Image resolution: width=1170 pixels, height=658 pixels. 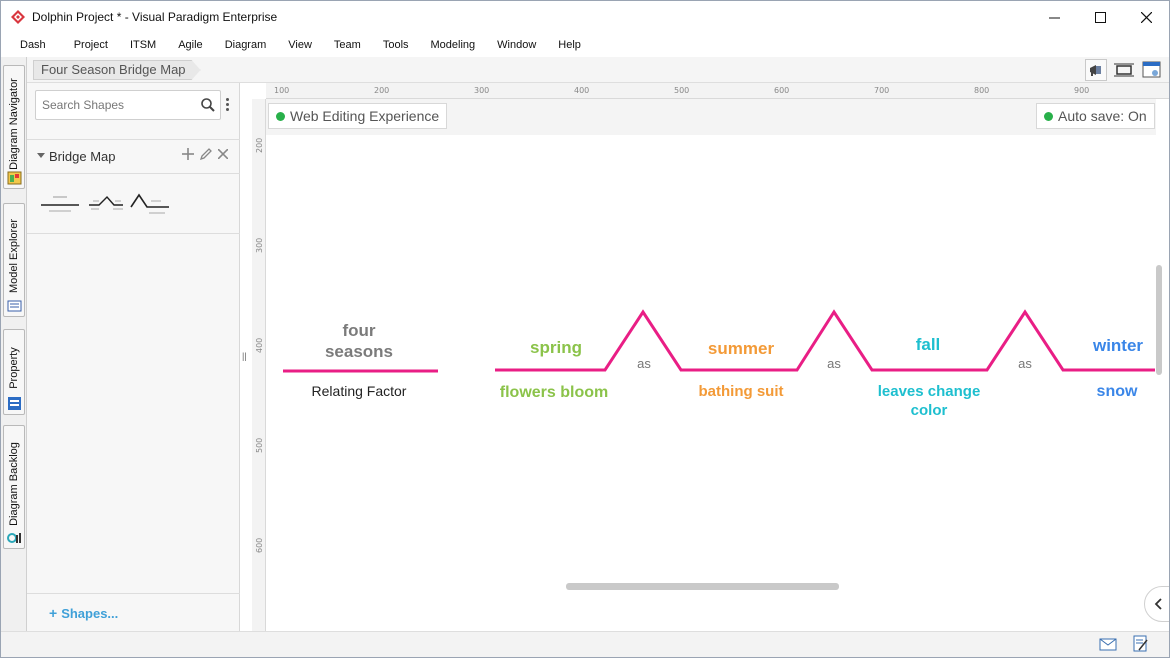 What do you see at coordinates (14, 538) in the screenshot?
I see `diagram-backlog-icon` at bounding box center [14, 538].